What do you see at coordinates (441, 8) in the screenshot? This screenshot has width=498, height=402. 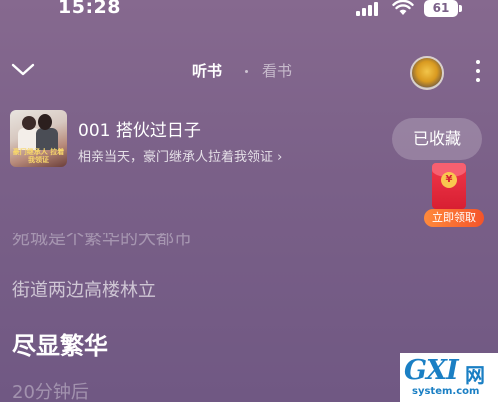 I see `battery-indicator: 61` at bounding box center [441, 8].